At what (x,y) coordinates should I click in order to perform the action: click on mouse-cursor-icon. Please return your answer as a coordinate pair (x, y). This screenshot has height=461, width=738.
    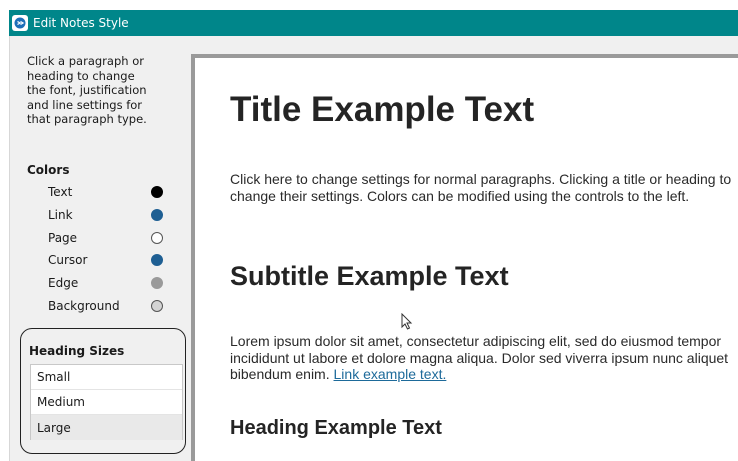
    Looking at the image, I should click on (407, 321).